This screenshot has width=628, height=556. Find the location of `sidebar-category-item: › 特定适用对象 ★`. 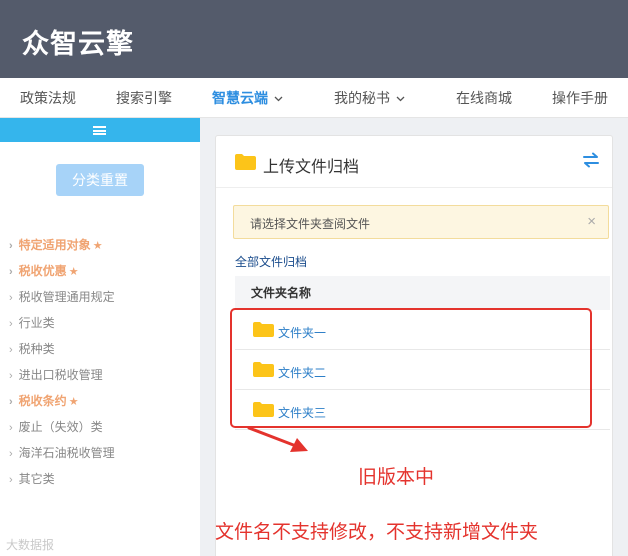

sidebar-category-item: › 特定适用对象 ★ is located at coordinates (100, 245).